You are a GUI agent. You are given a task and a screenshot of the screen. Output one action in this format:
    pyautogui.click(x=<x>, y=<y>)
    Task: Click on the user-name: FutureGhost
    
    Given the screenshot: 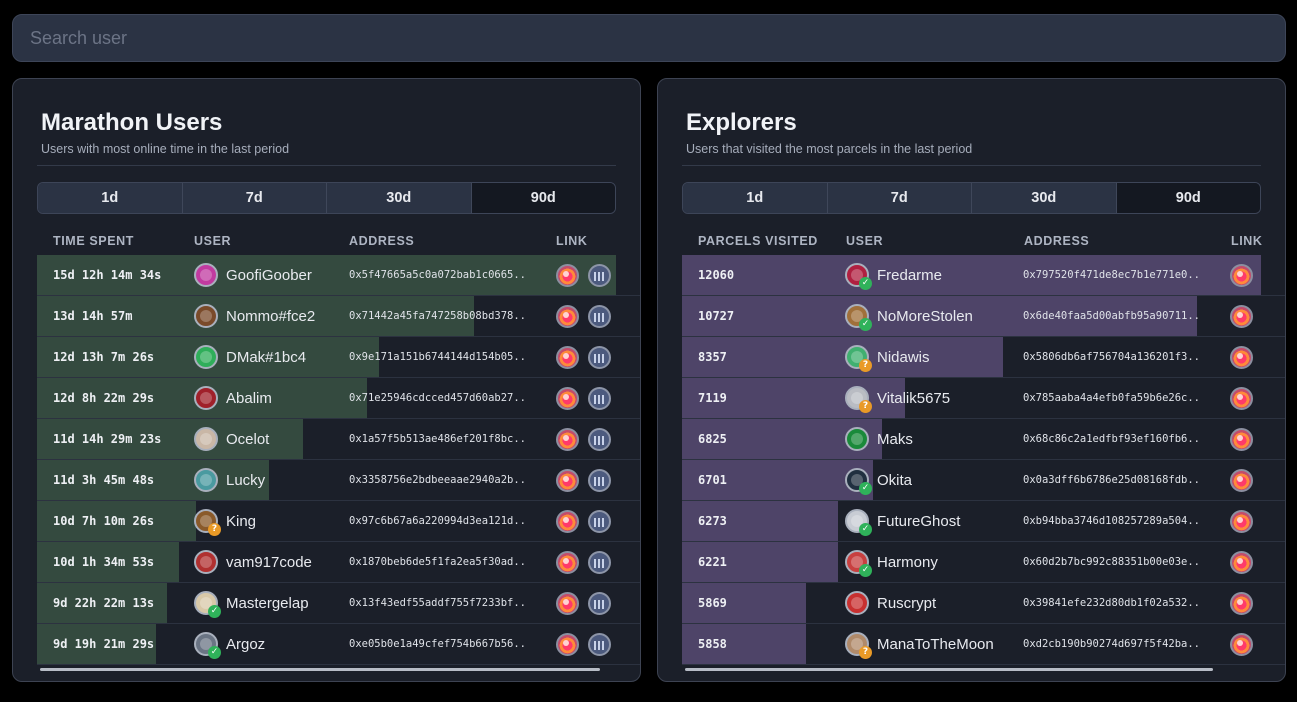 What is the action you would take?
    pyautogui.click(x=918, y=521)
    